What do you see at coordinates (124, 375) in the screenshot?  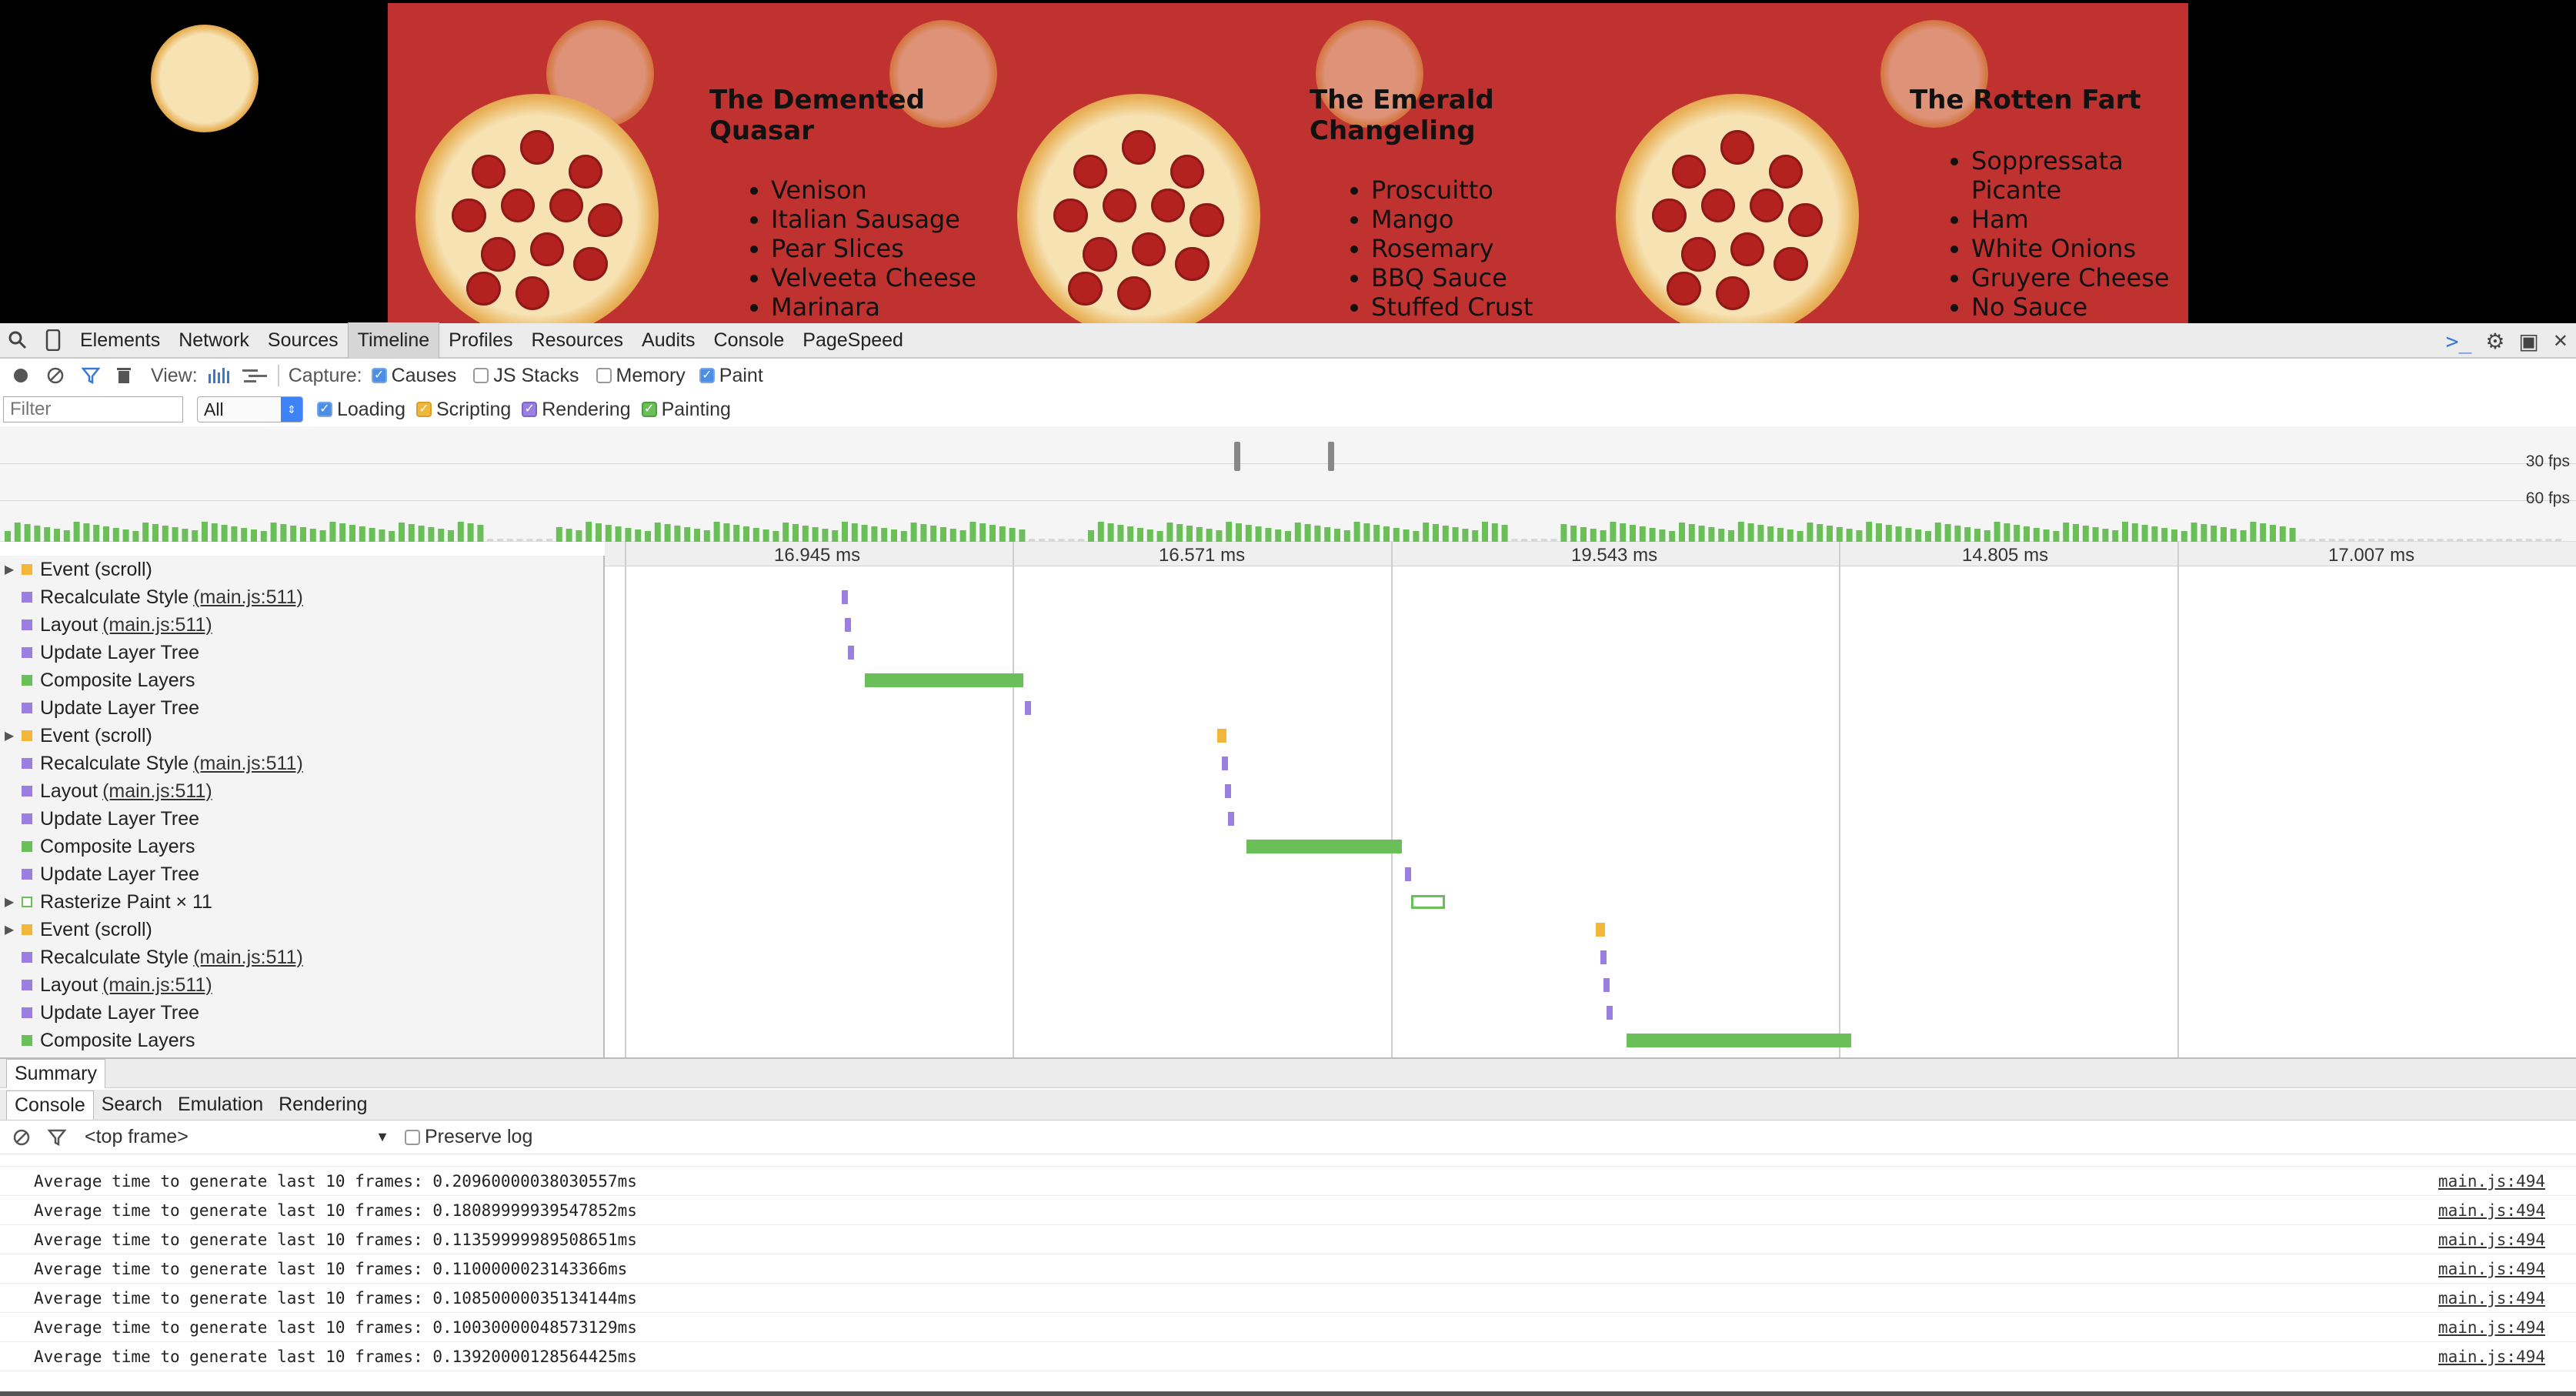 I see `trash-icon` at bounding box center [124, 375].